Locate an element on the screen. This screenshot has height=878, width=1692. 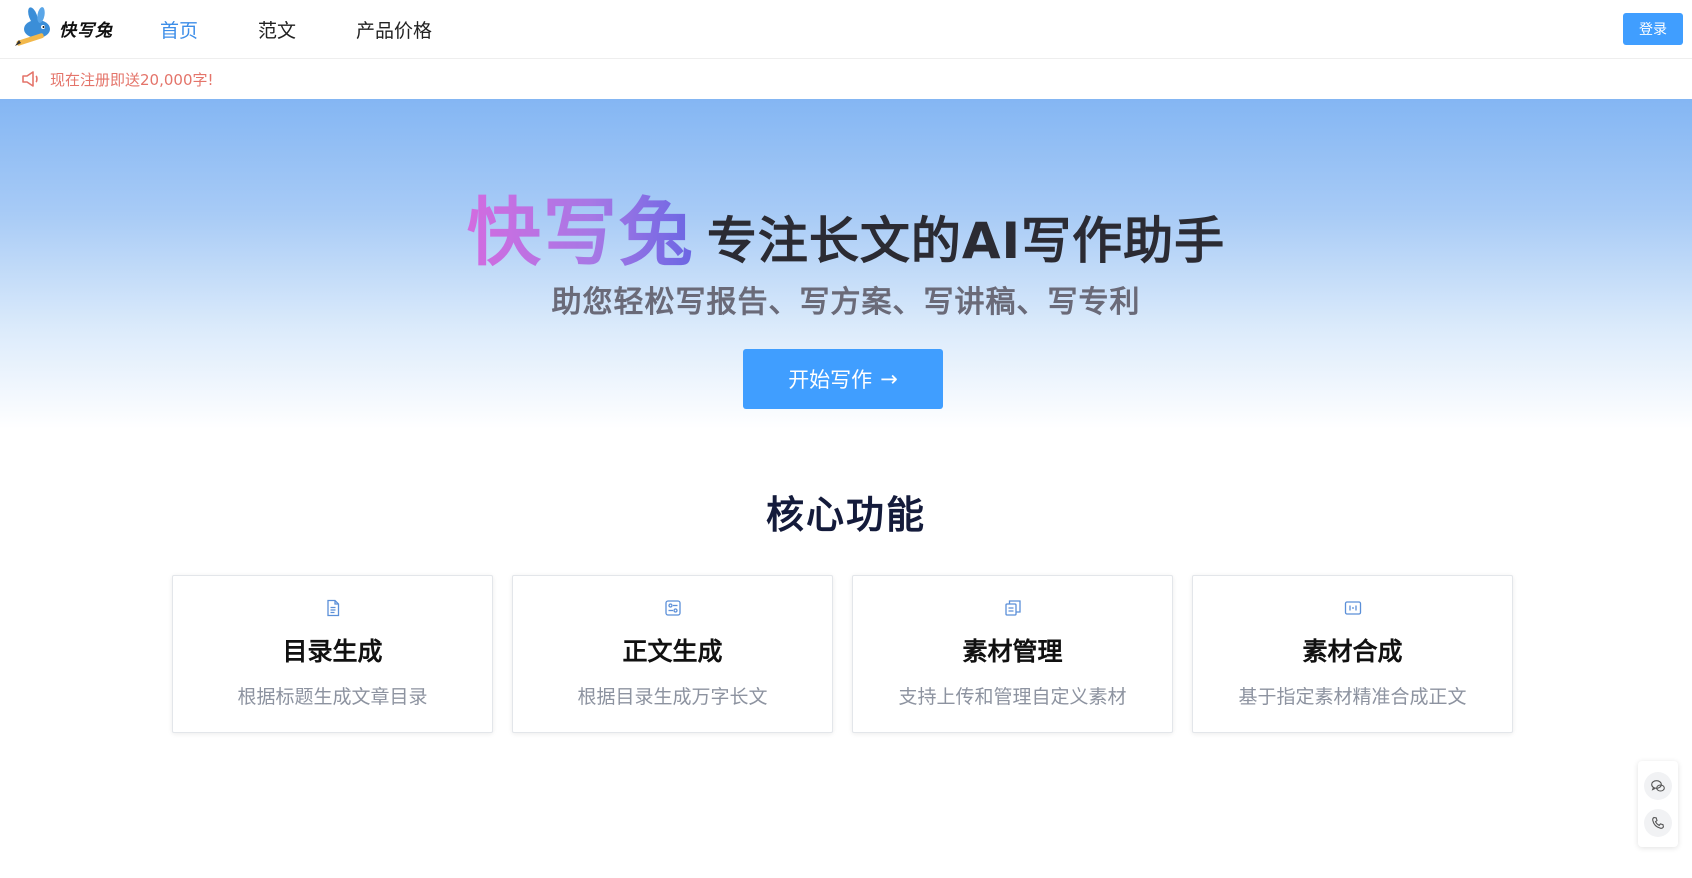
wechat-button is located at coordinates (1658, 785).